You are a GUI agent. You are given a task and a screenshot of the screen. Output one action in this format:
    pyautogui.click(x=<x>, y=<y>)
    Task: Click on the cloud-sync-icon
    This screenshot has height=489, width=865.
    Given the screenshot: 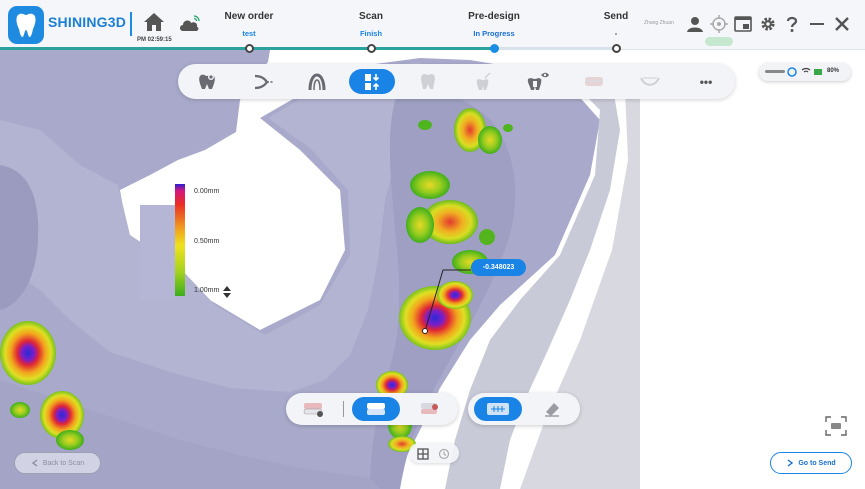 What is the action you would take?
    pyautogui.click(x=189, y=24)
    